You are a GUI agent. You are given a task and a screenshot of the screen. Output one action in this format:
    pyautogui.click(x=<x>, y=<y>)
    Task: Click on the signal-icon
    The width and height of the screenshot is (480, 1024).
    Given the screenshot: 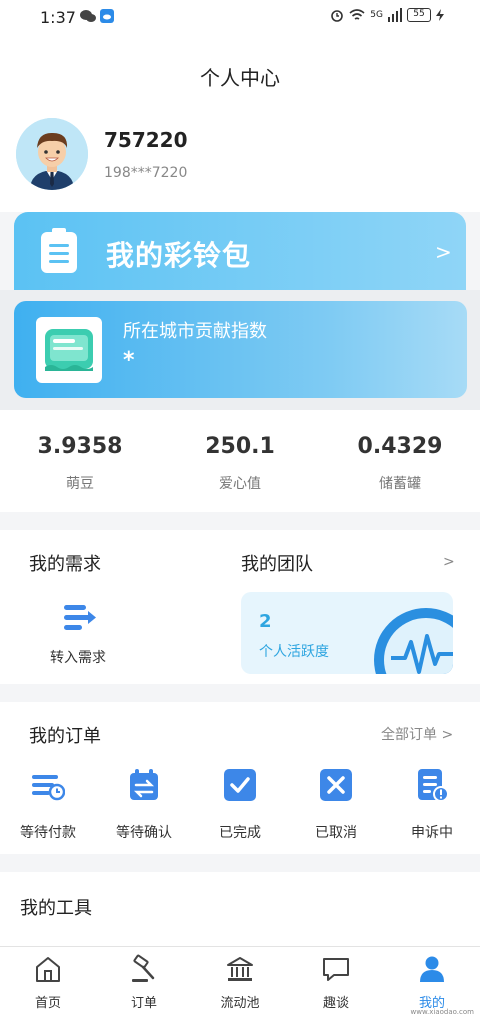 What is the action you would take?
    pyautogui.click(x=395, y=15)
    